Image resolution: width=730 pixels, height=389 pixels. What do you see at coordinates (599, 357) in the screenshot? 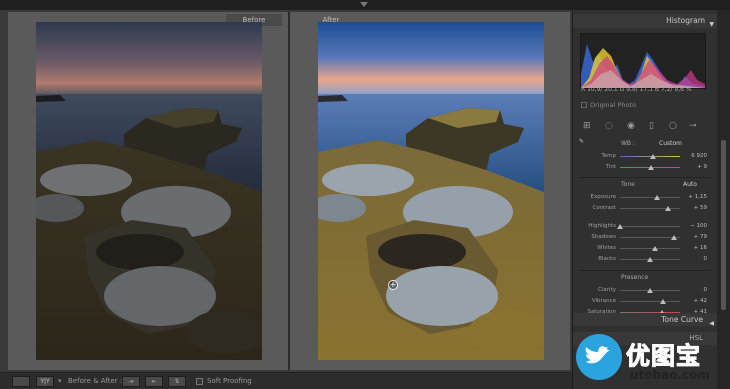
I see `bird-logo-icon` at bounding box center [599, 357].